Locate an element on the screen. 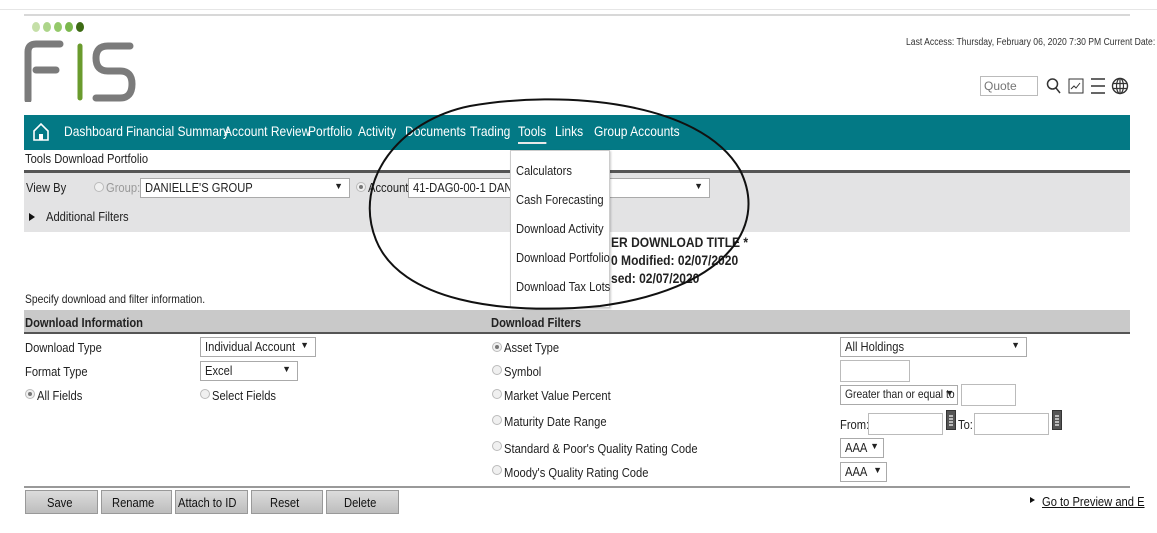 This screenshot has height=533, width=1157. all-fields-radio is located at coordinates (30, 394).